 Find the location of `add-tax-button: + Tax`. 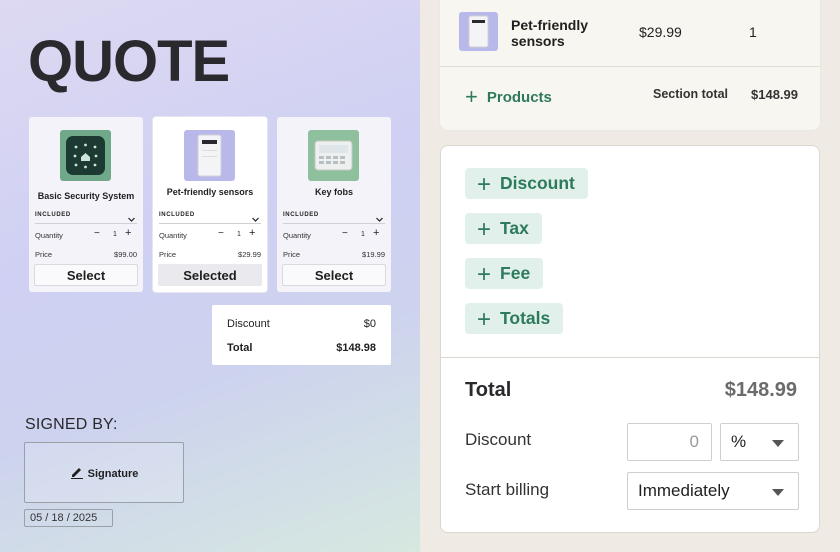

add-tax-button: + Tax is located at coordinates (503, 228).